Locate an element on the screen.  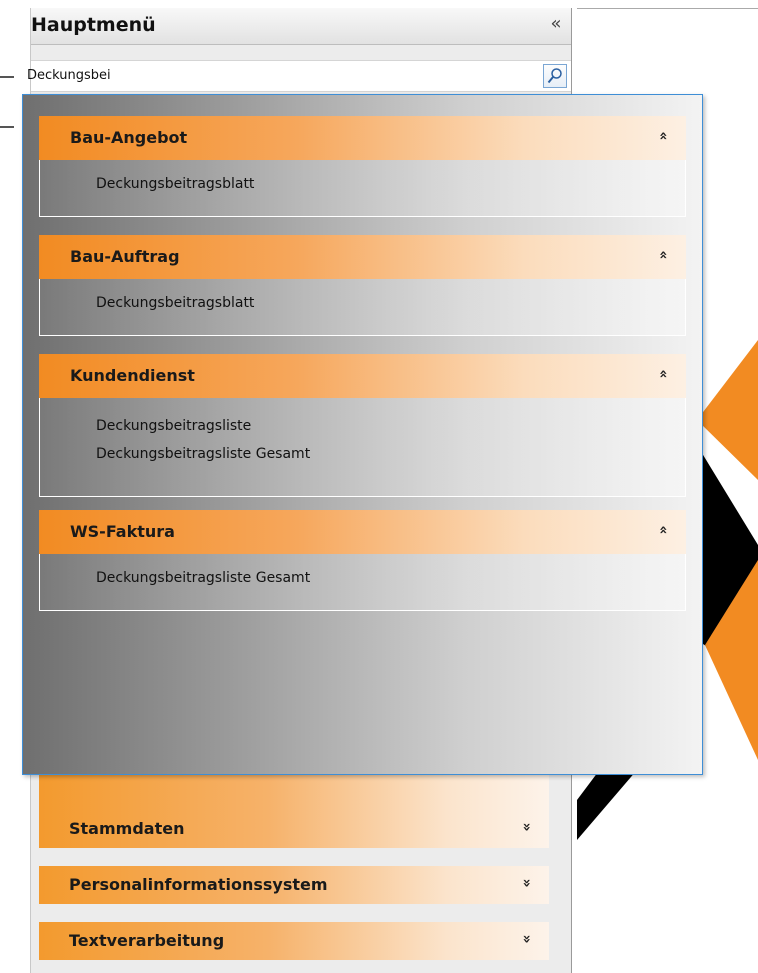
menu-group-label: Textverarbeitung is located at coordinates (147, 940).